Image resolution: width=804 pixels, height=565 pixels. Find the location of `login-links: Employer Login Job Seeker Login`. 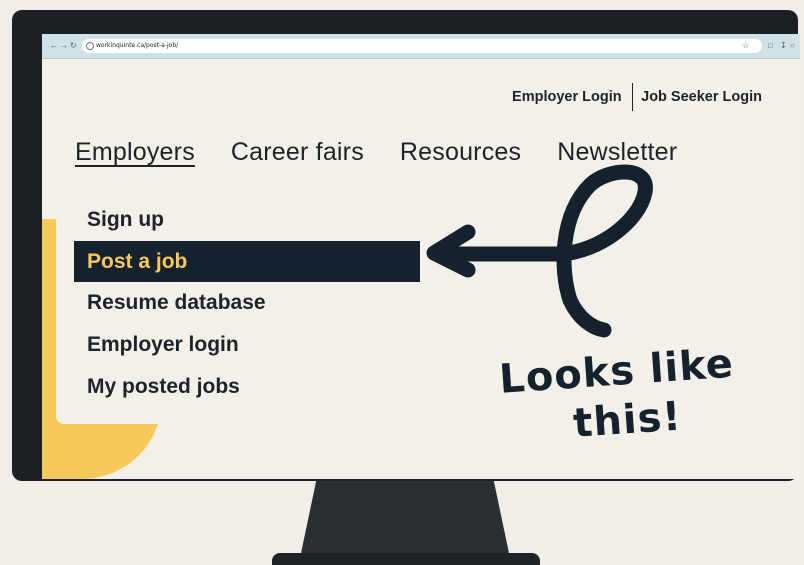

login-links: Employer Login Job Seeker Login is located at coordinates (637, 97).